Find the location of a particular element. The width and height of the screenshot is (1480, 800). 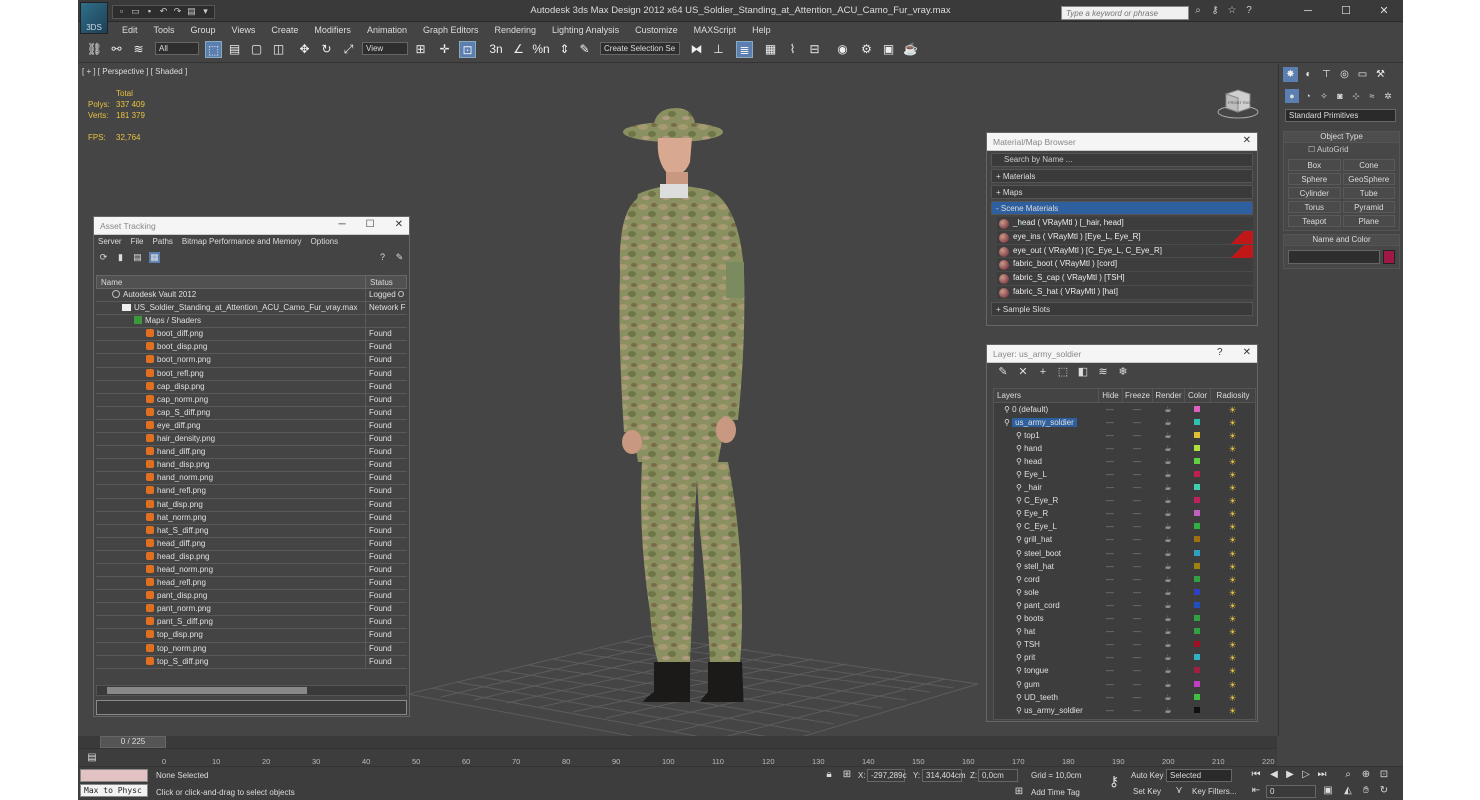

layer-row: ⚲ stell_hat — — ☕︎ ☀︎ is located at coordinates (1124, 566).